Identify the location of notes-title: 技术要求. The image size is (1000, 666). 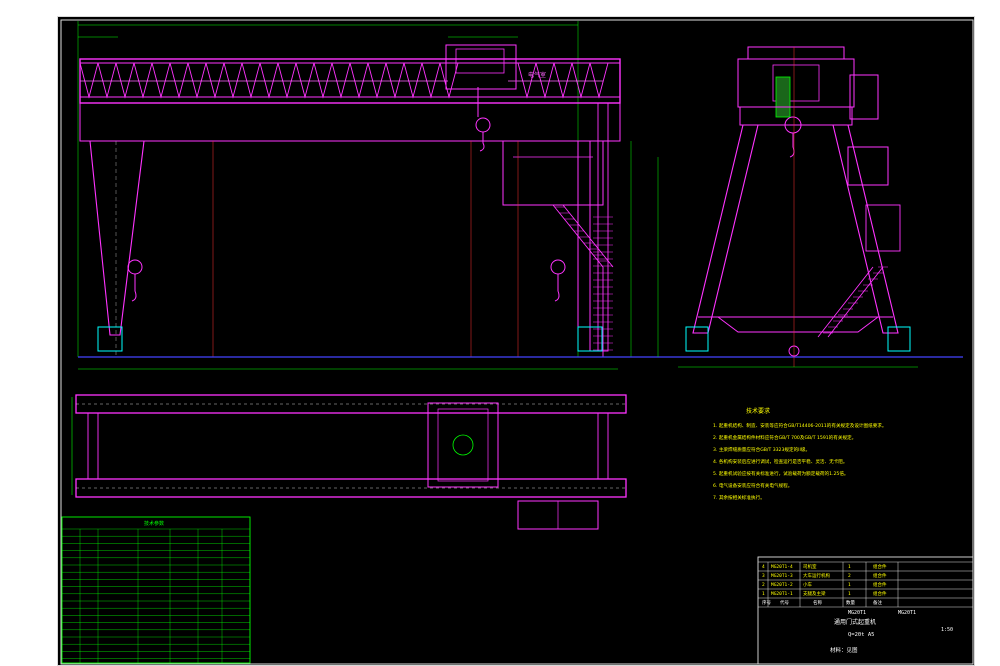
(758, 411).